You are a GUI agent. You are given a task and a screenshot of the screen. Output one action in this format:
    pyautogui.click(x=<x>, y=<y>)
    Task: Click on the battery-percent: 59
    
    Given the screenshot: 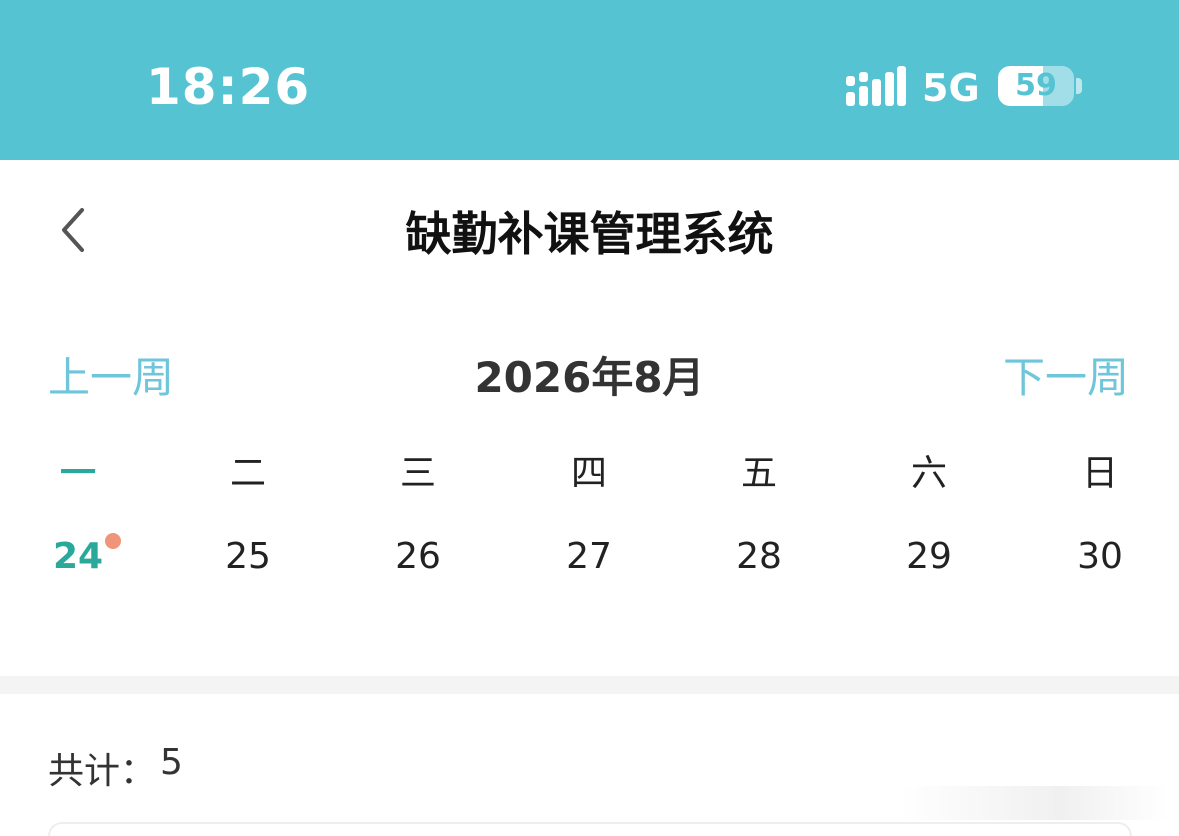 What is the action you would take?
    pyautogui.click(x=1036, y=85)
    